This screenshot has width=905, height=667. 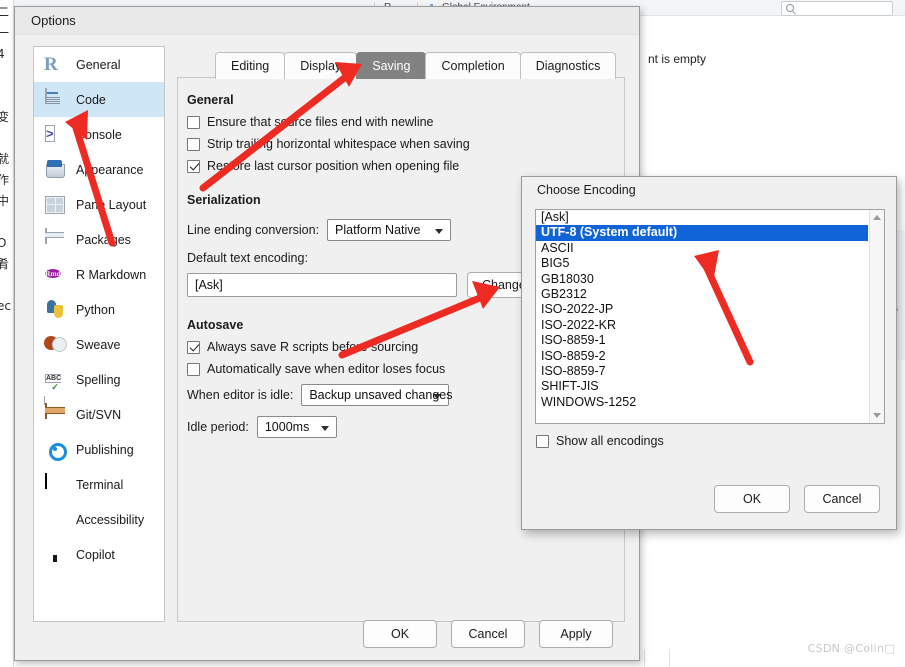 I want to click on sidebar-item-appearance: Appearance, so click(x=99, y=169).